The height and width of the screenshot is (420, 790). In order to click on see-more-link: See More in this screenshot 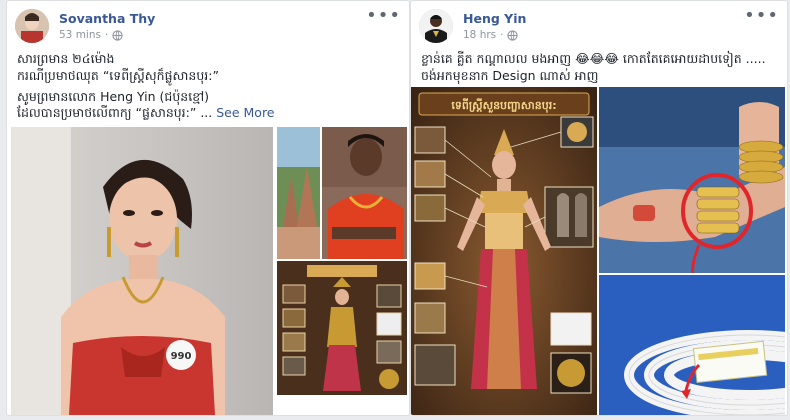, I will do `click(245, 112)`.